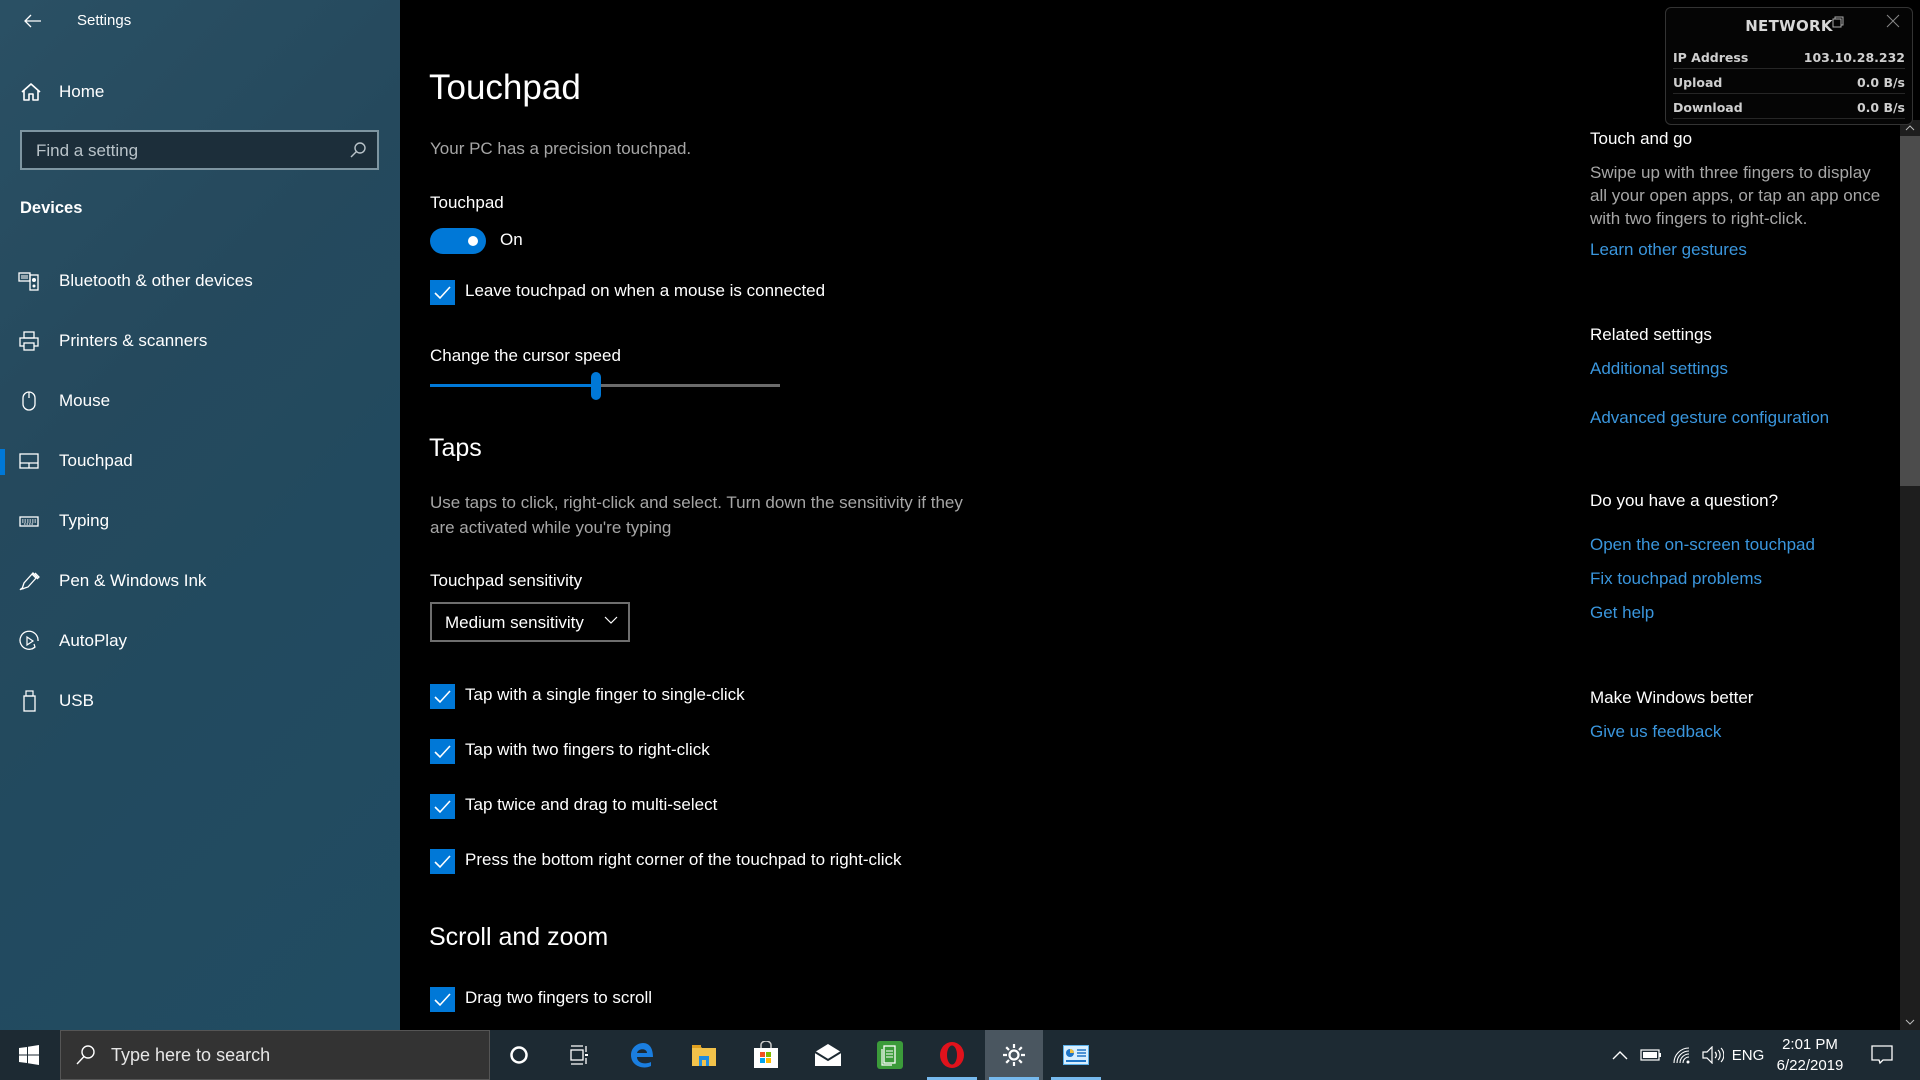 The width and height of the screenshot is (1920, 1080). I want to click on pen-icon, so click(29, 581).